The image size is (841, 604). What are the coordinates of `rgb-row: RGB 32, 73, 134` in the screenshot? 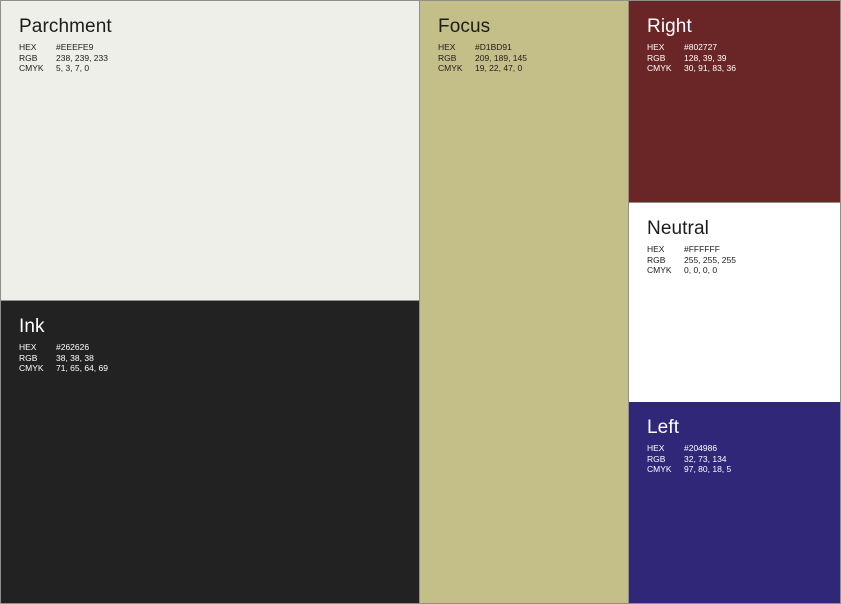 It's located at (743, 459).